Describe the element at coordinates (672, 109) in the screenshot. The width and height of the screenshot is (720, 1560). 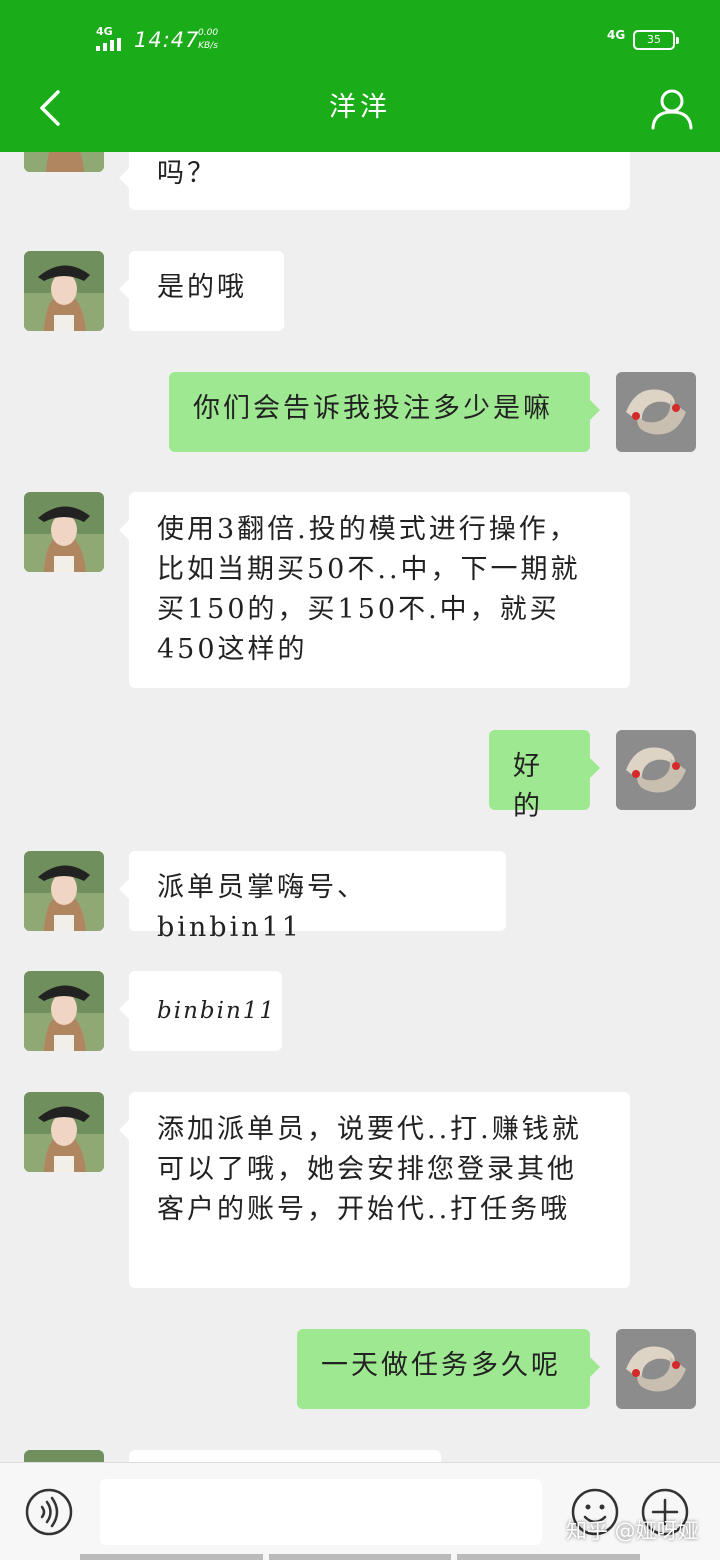
I see `user-profile-icon` at that location.